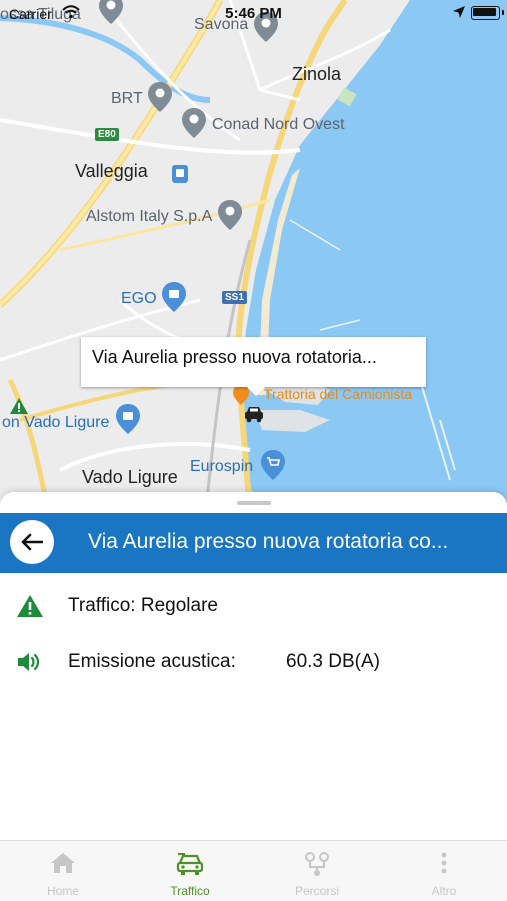  Describe the element at coordinates (459, 12) in the screenshot. I see `location-arrow-icon` at that location.